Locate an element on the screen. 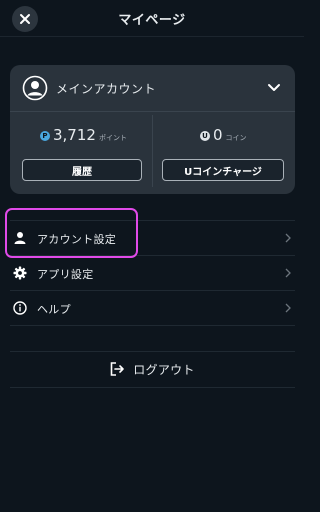  coin-icon: U is located at coordinates (205, 136).